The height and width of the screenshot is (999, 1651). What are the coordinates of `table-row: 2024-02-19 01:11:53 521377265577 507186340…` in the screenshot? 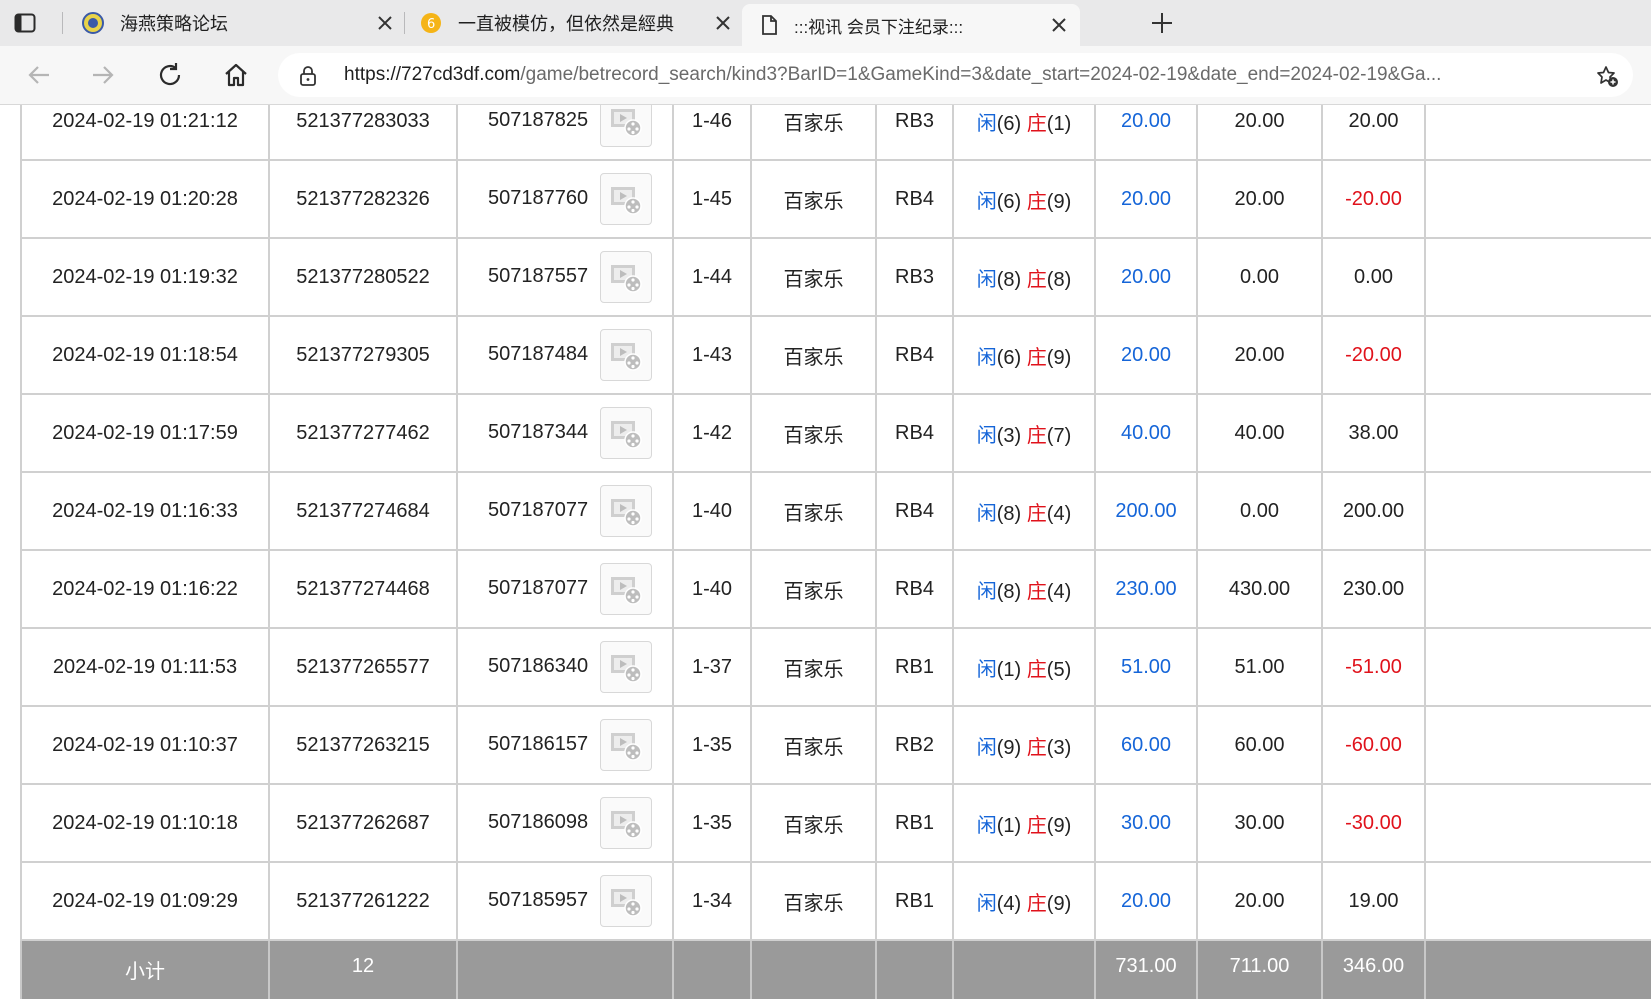 It's located at (835, 667).